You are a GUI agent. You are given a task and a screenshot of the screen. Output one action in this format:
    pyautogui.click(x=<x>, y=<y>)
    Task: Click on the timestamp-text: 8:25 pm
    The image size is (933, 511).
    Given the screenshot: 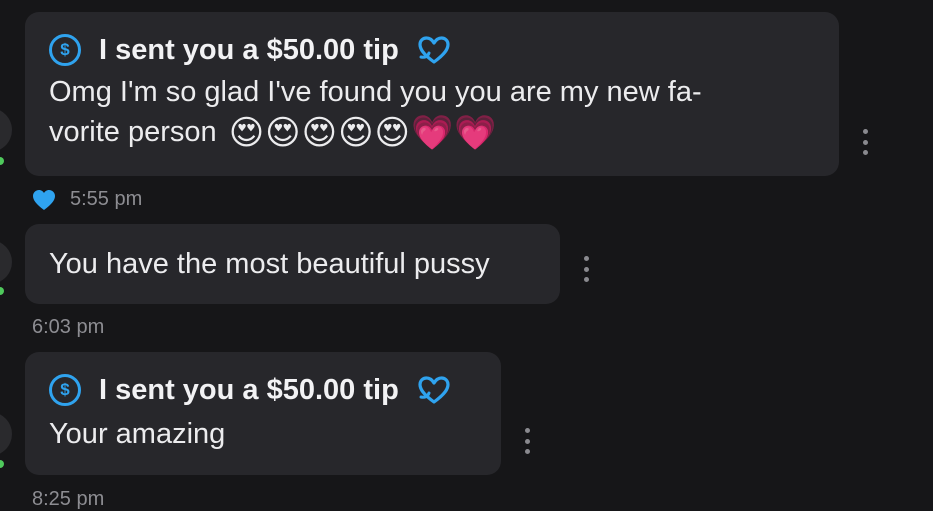 What is the action you would take?
    pyautogui.click(x=68, y=499)
    